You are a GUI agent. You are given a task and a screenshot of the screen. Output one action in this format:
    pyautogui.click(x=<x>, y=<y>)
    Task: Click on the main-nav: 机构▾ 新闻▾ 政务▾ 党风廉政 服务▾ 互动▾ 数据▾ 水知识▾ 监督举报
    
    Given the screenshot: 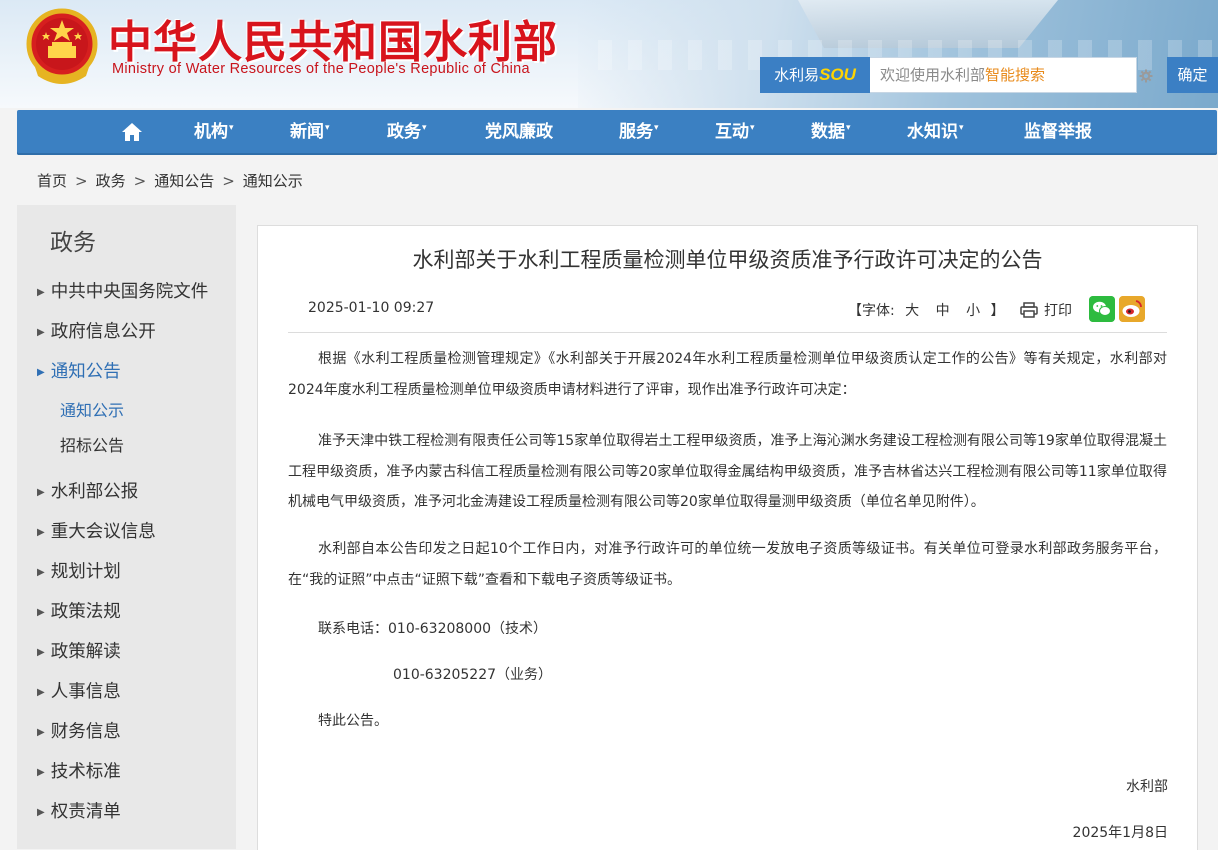 What is the action you would take?
    pyautogui.click(x=617, y=132)
    